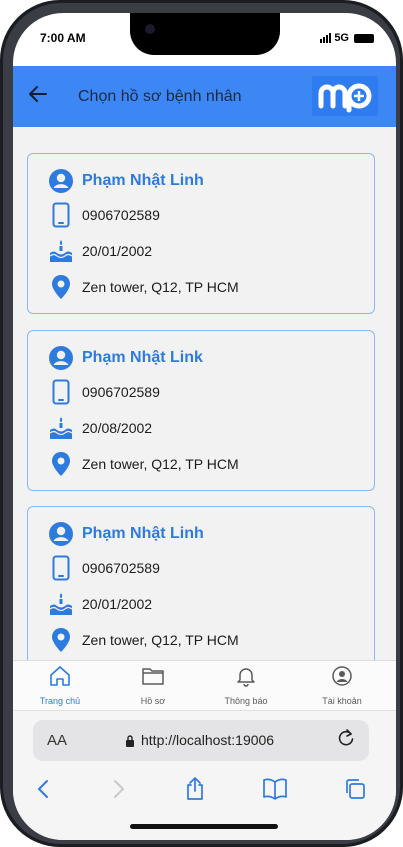 This screenshot has height=847, width=403. What do you see at coordinates (364, 38) in the screenshot?
I see `battery-icon` at bounding box center [364, 38].